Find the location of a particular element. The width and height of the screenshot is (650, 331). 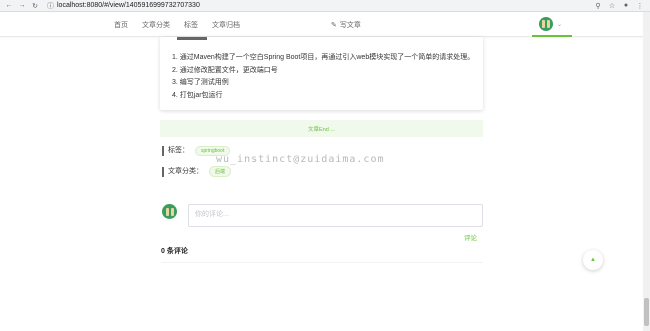

browser-nav: ← → ↻ is located at coordinates (25, 6).